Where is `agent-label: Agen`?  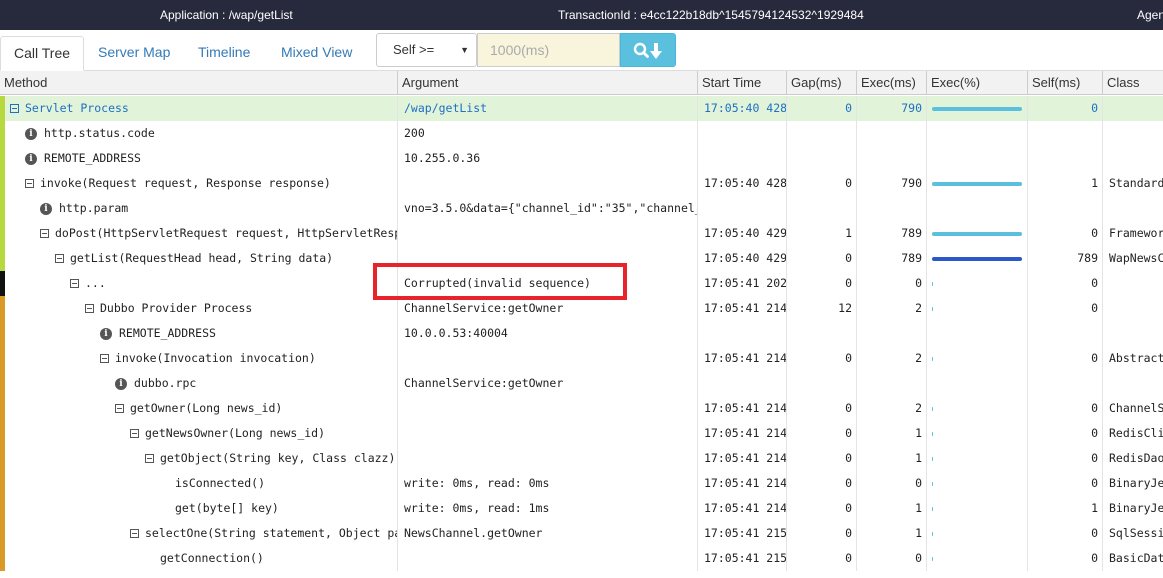
agent-label: Agen is located at coordinates (1150, 15).